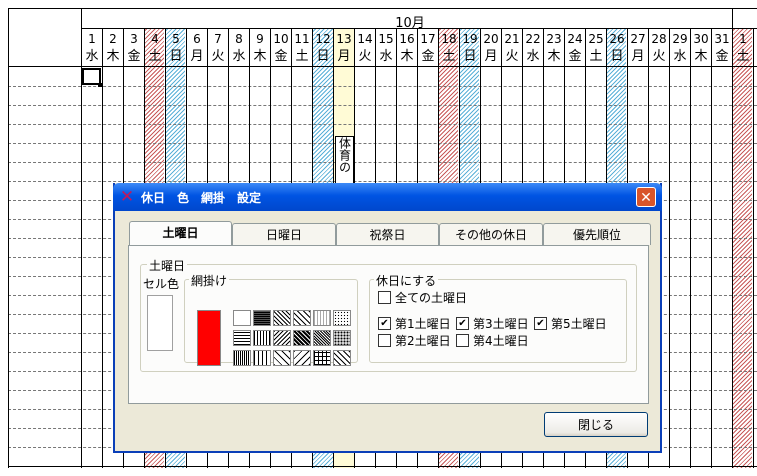  I want to click on tab-saturday: 土曜日, so click(180, 233).